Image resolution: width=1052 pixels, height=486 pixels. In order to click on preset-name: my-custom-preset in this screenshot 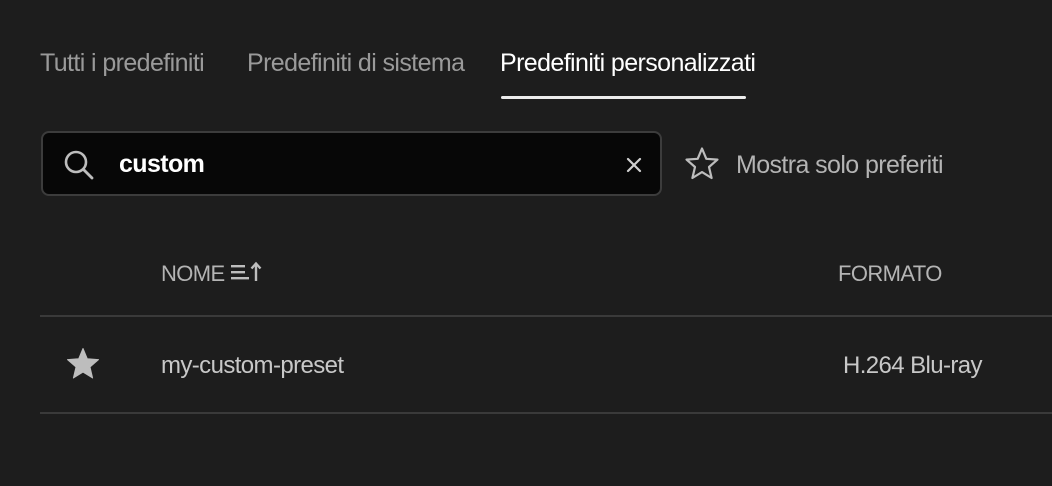, I will do `click(252, 365)`.